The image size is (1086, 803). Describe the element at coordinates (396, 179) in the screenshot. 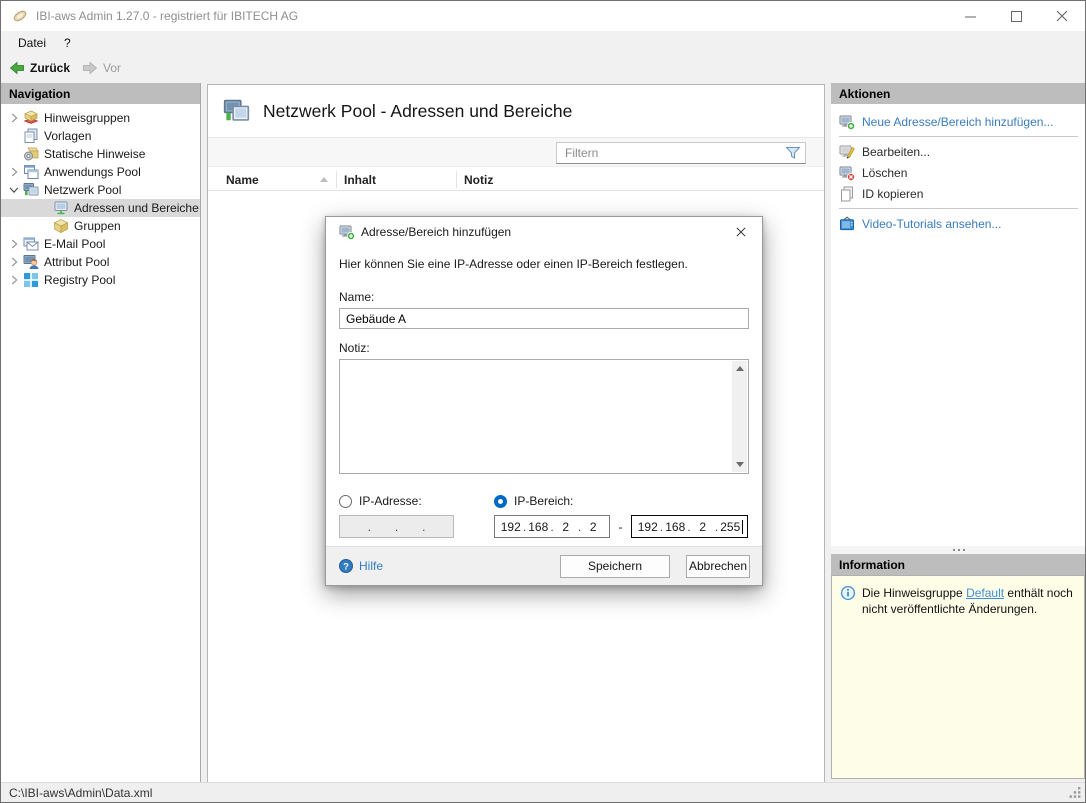

I see `column-header-inhalt: Inhalt` at that location.